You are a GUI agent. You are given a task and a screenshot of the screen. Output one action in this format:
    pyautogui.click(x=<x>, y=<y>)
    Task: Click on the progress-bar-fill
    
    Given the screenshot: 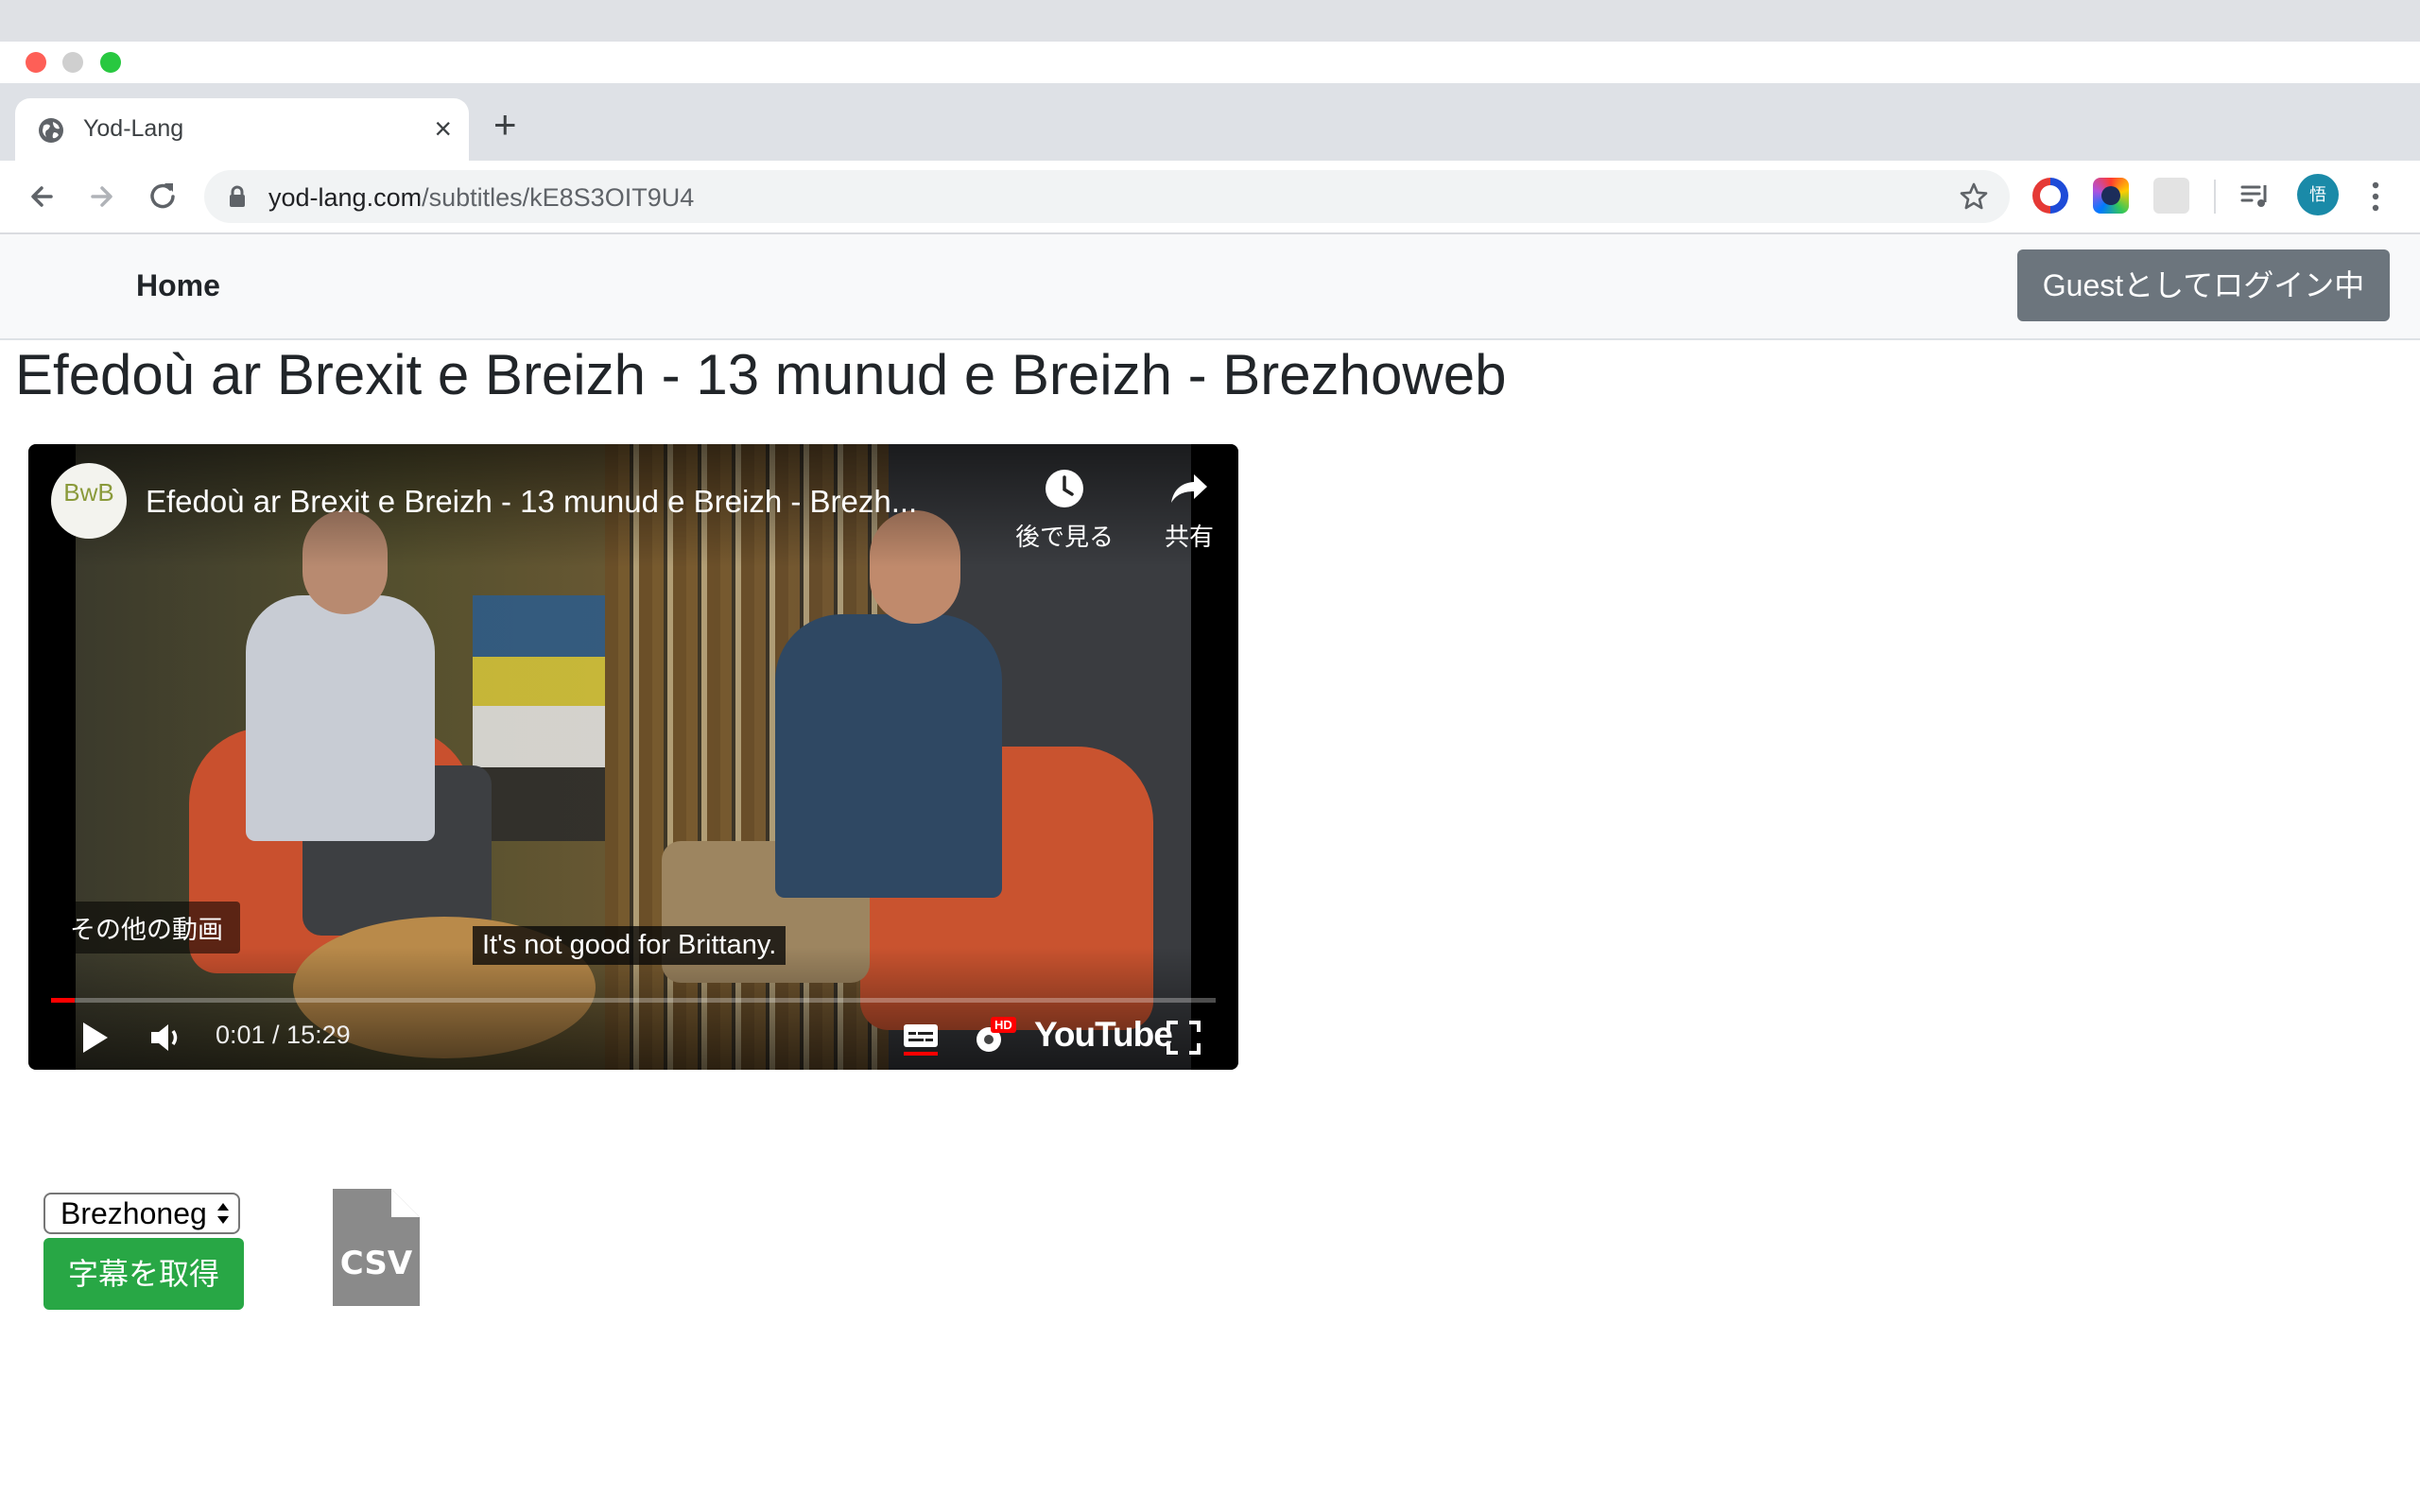 What is the action you would take?
    pyautogui.click(x=63, y=1000)
    